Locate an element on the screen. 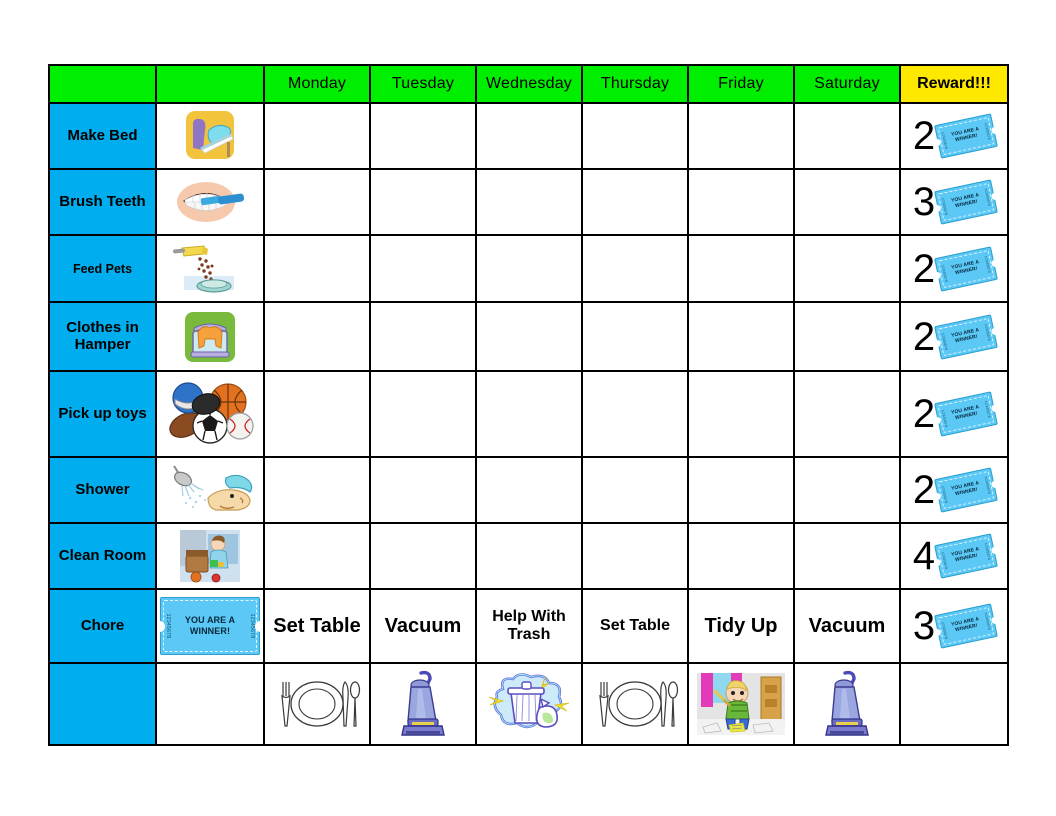 This screenshot has height=816, width=1056. day-icon-cell-tuesday is located at coordinates (423, 704).